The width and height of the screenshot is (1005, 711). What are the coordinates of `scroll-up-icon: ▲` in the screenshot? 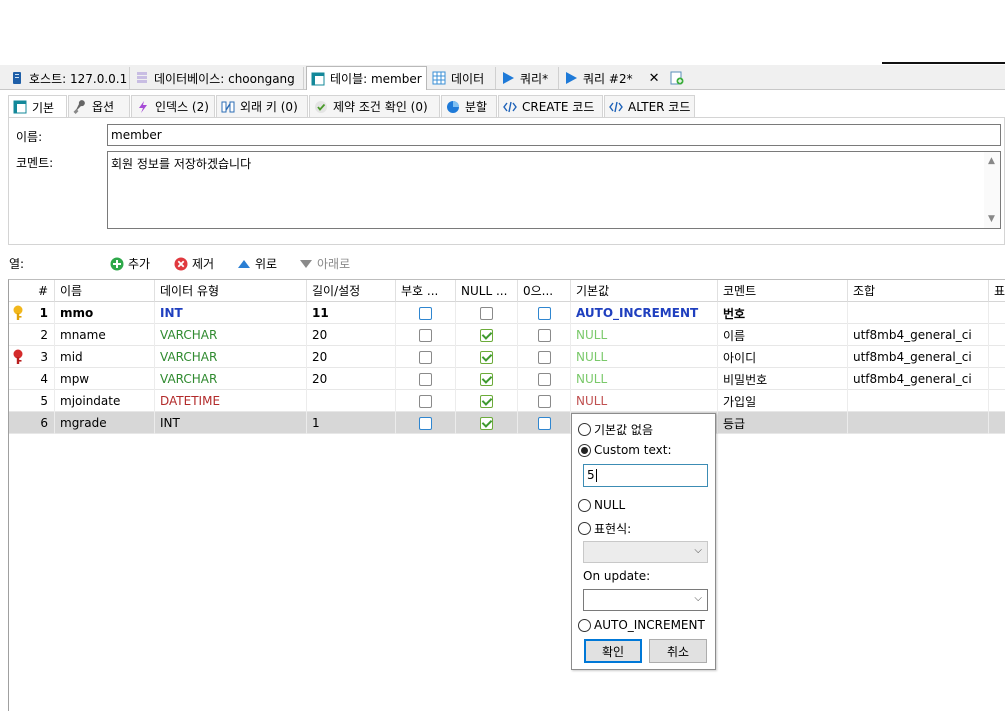 It's located at (991, 161).